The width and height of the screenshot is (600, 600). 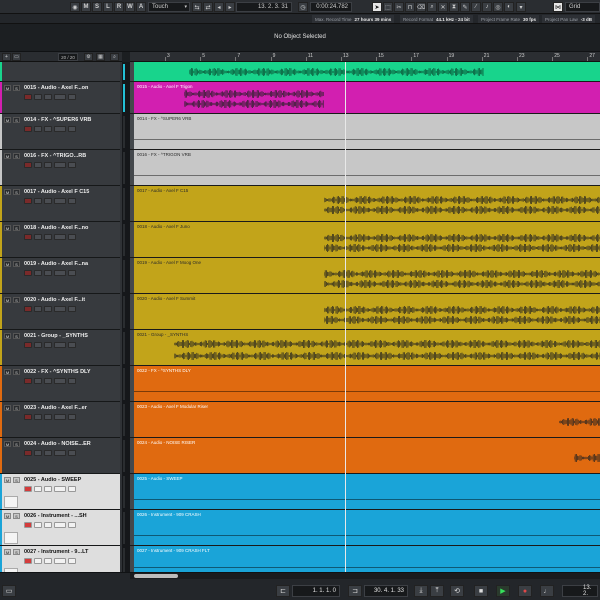 I want to click on track-name: 0023 - Audio - Axel F...er, so click(x=71, y=408).